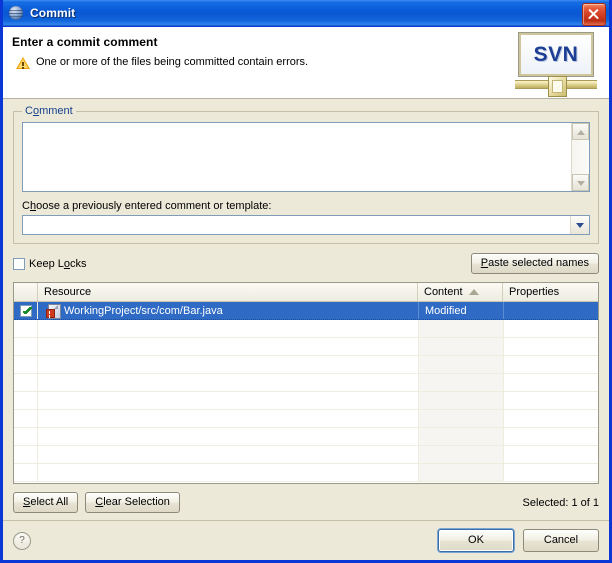 This screenshot has height=563, width=612. What do you see at coordinates (29, 111) in the screenshot?
I see `comment-legend-pre: C` at bounding box center [29, 111].